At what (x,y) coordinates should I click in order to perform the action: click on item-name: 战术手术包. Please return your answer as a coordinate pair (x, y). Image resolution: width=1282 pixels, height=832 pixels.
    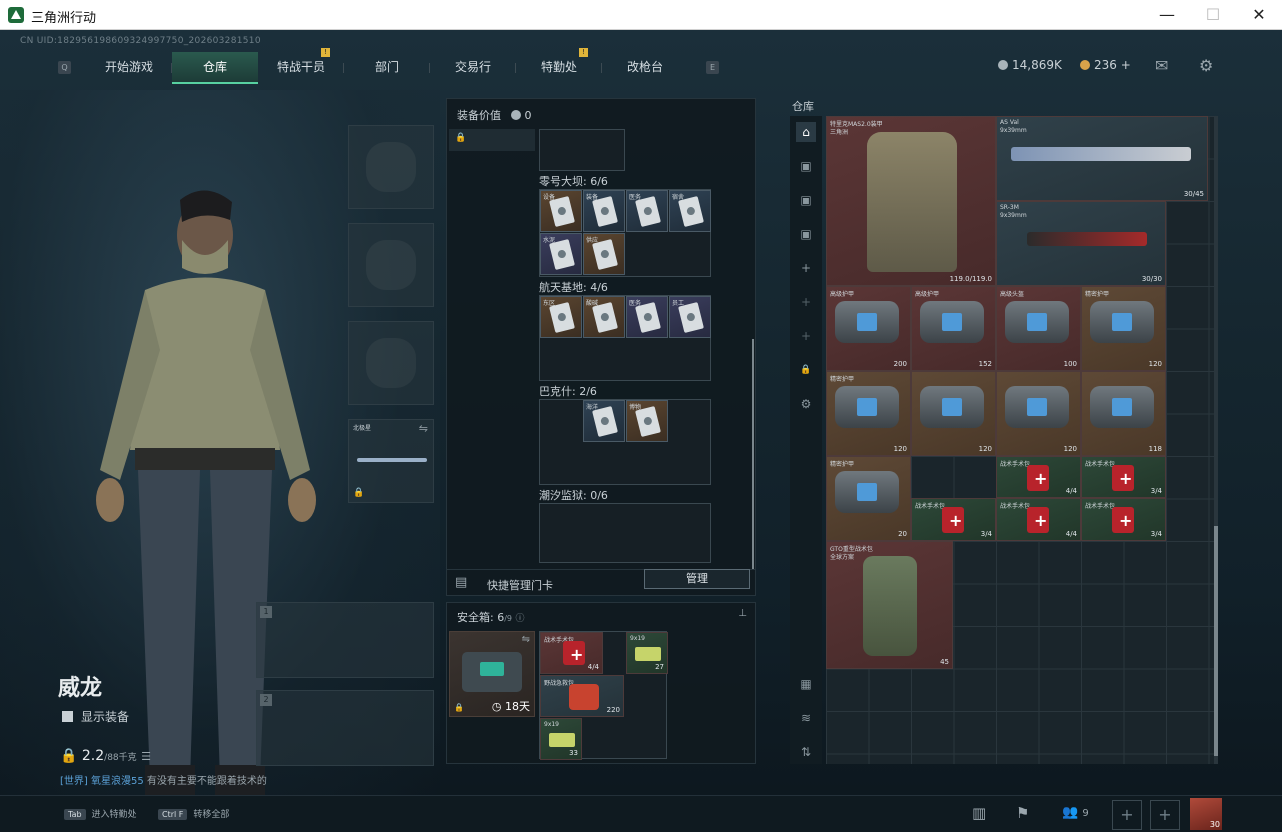
    Looking at the image, I should click on (930, 506).